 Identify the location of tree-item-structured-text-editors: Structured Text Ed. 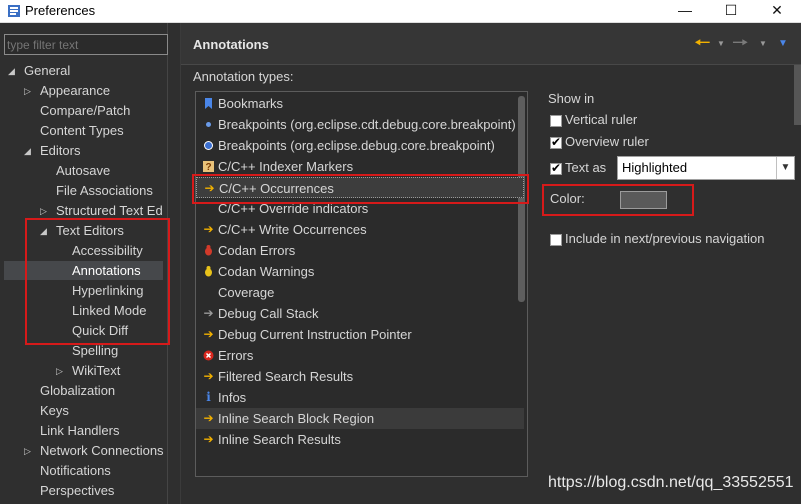
(109, 211).